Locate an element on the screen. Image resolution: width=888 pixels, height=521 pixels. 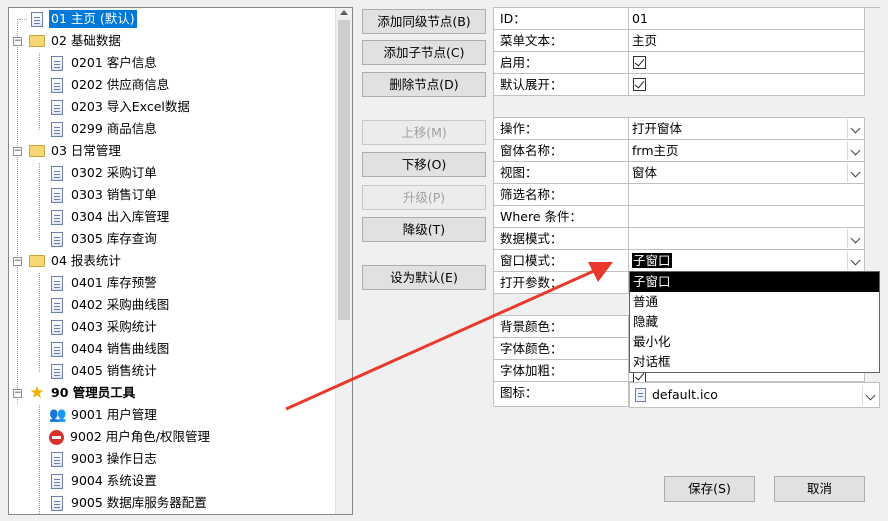
prop-label: 窗口模式： is located at coordinates (561, 261).